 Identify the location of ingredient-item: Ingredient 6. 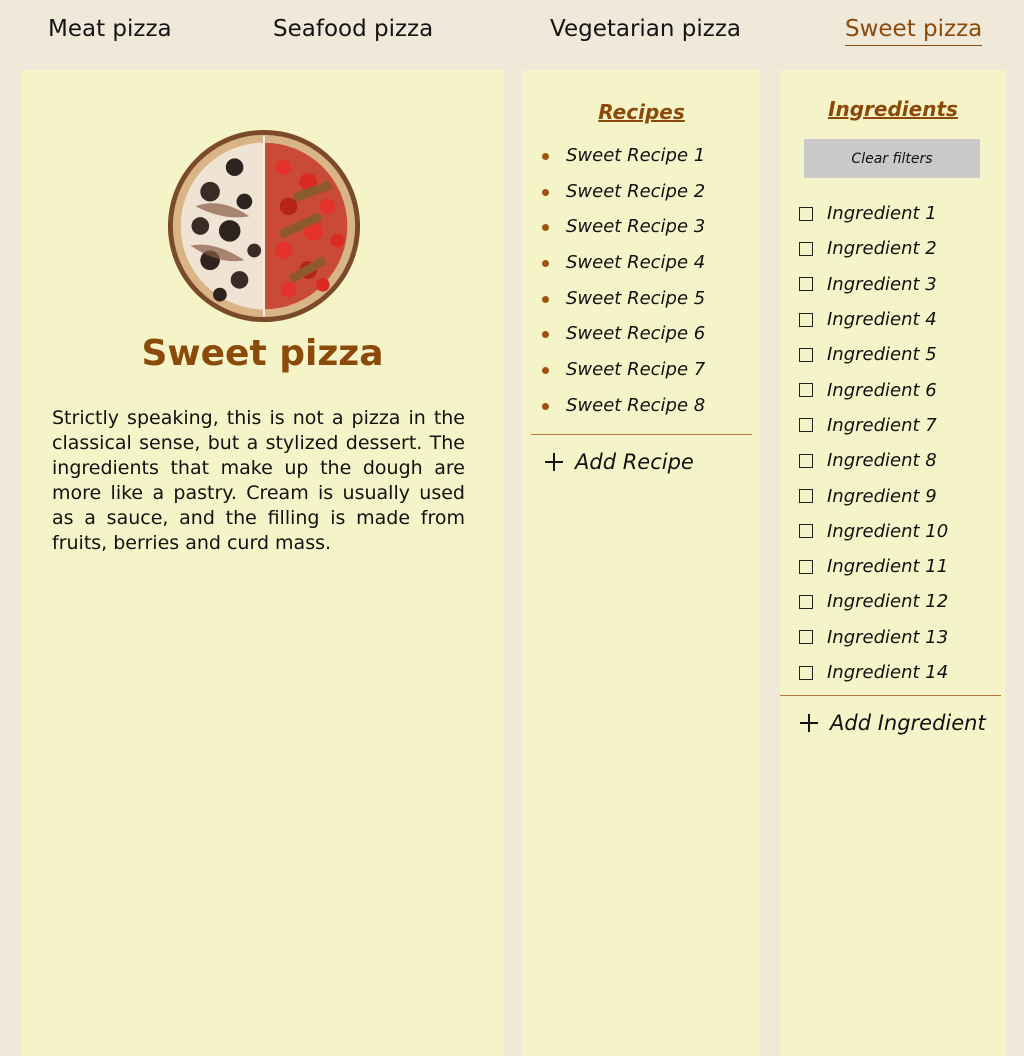
(873, 389).